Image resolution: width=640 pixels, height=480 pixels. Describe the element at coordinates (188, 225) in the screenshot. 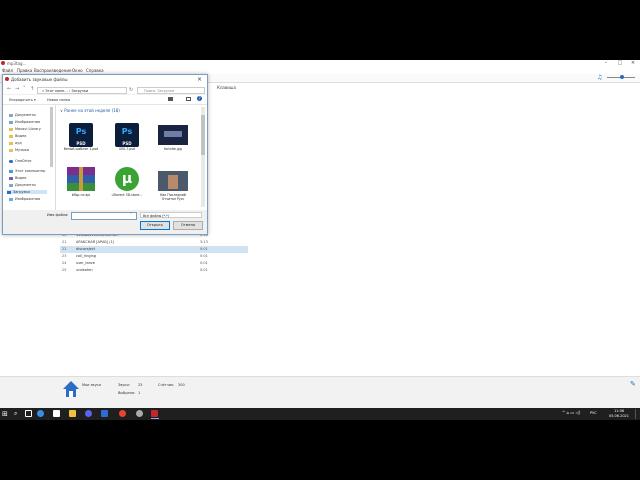

I see `cancel-button: Отмена` at that location.